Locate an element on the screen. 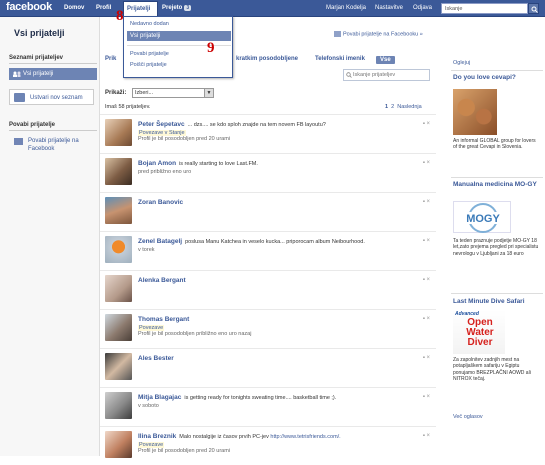 The width and height of the screenshot is (545, 465). friend-search-placeholder: Iskanje prijateljev is located at coordinates (374, 75).